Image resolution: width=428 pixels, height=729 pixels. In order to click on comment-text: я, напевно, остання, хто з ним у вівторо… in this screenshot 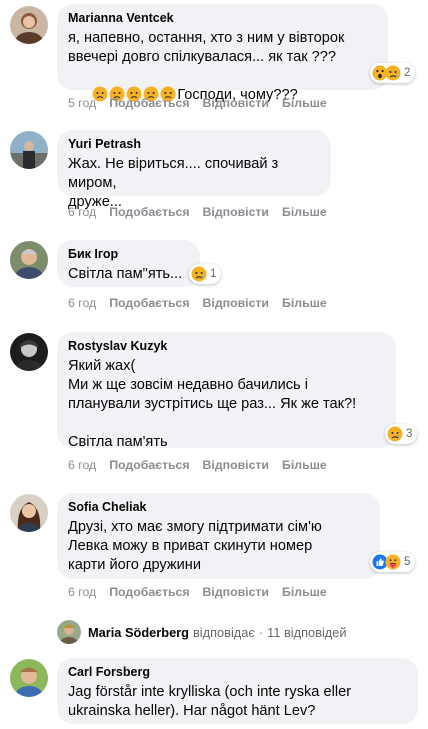, I will do `click(206, 47)`.